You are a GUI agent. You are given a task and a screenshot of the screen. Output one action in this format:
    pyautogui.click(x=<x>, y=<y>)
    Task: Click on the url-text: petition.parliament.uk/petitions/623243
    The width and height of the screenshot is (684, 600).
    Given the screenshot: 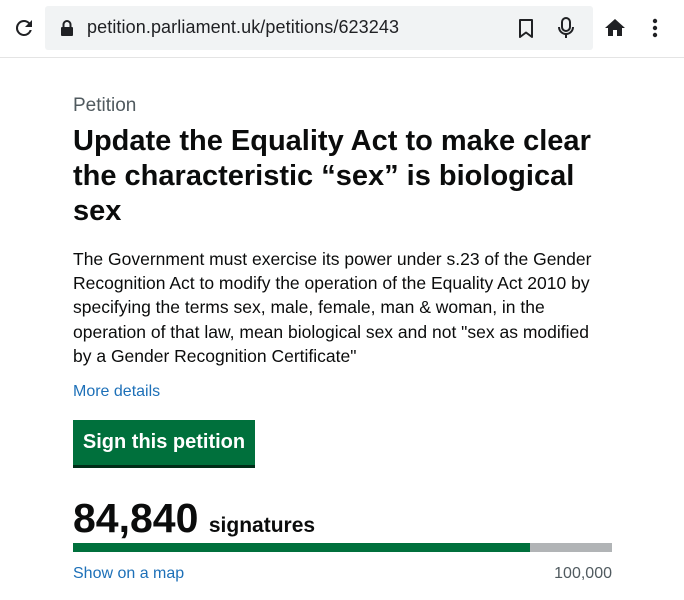 What is the action you would take?
    pyautogui.click(x=243, y=27)
    